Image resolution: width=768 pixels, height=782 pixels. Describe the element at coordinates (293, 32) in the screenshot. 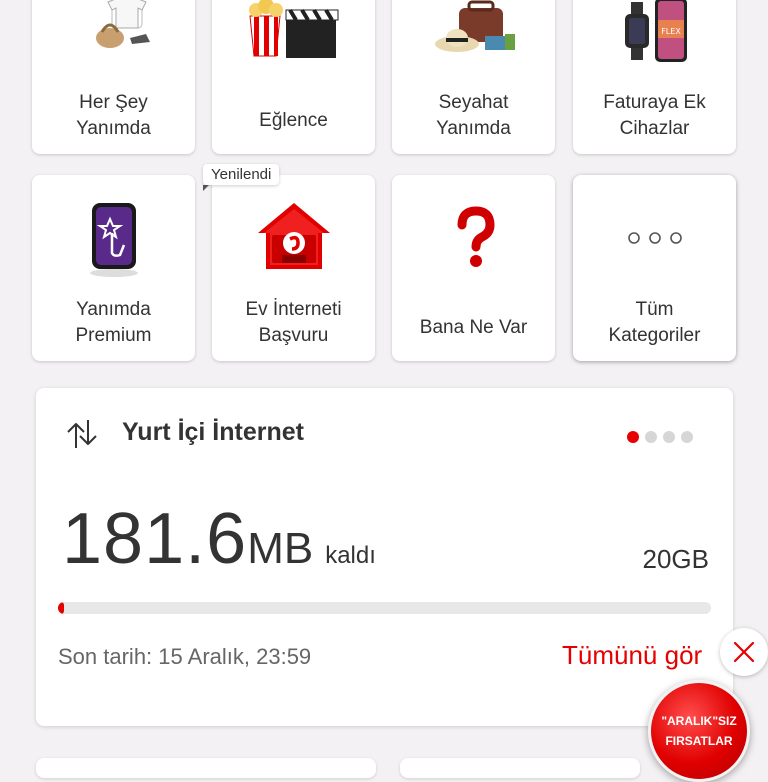

I see `popcorn-clapper-icon` at that location.